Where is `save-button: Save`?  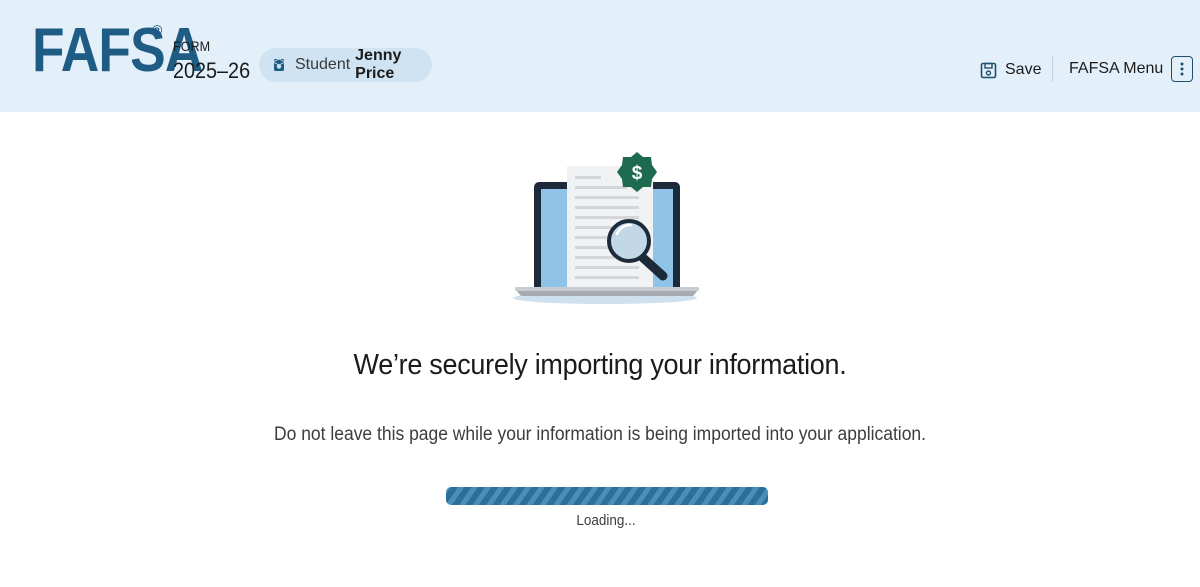 save-button: Save is located at coordinates (1010, 70).